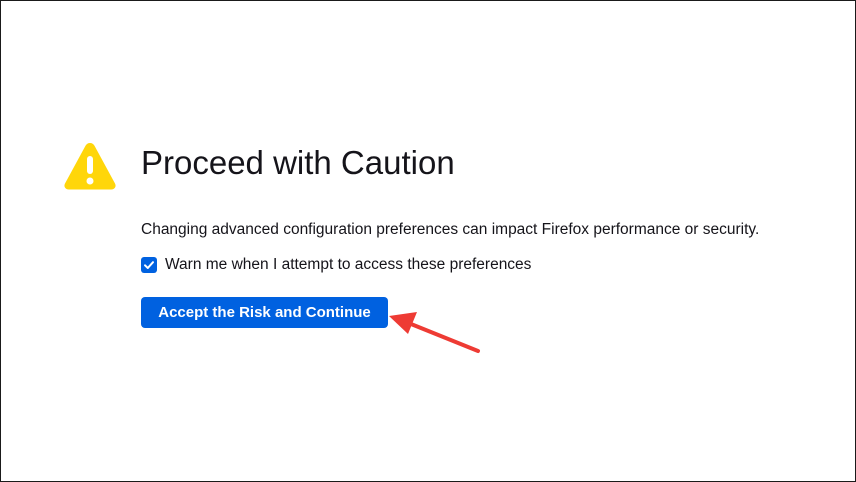 The width and height of the screenshot is (856, 482). I want to click on annotation-arrow, so click(434, 332).